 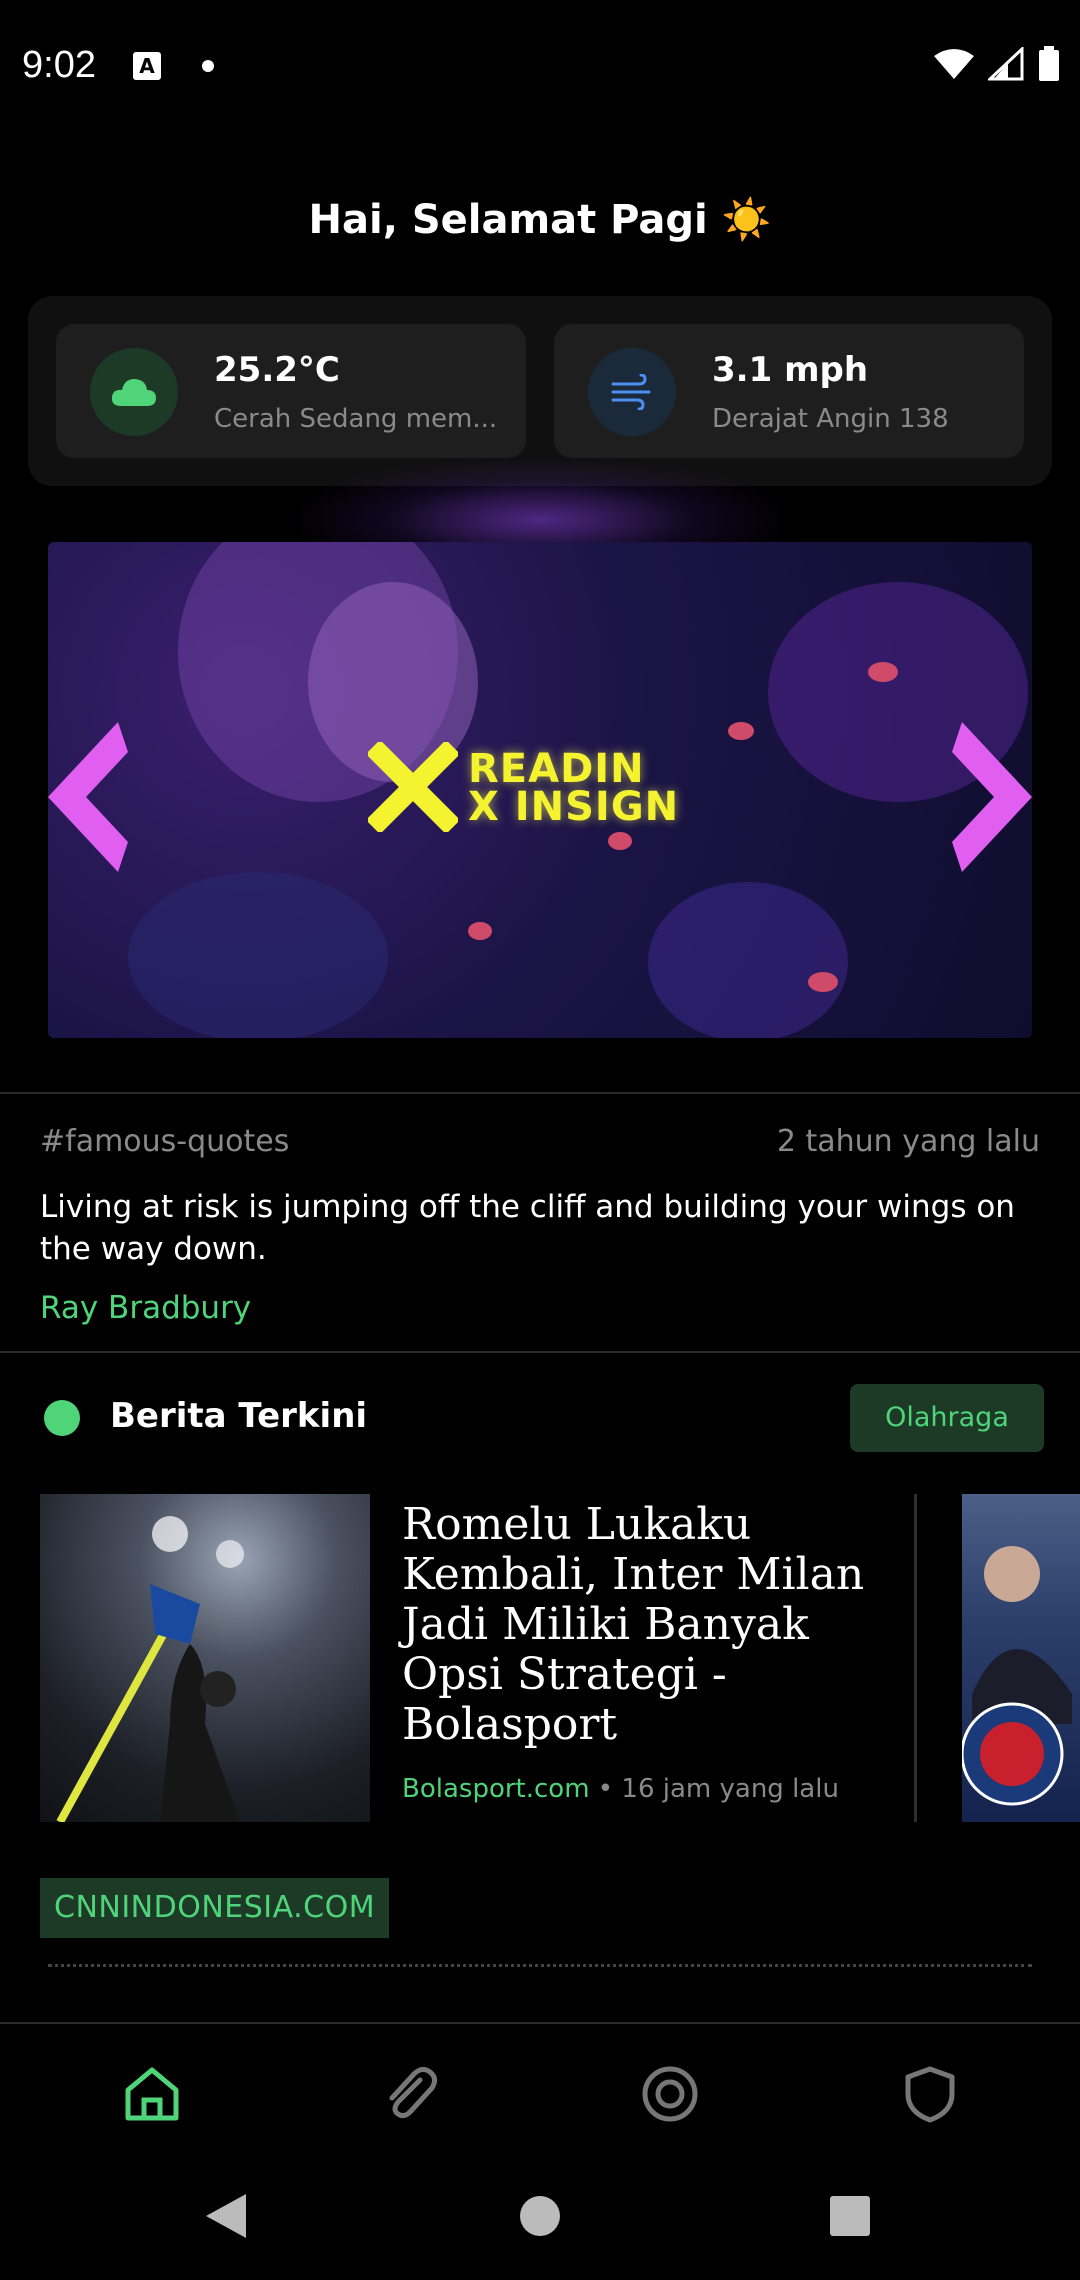 I want to click on dotted-divider, so click(x=540, y=1965).